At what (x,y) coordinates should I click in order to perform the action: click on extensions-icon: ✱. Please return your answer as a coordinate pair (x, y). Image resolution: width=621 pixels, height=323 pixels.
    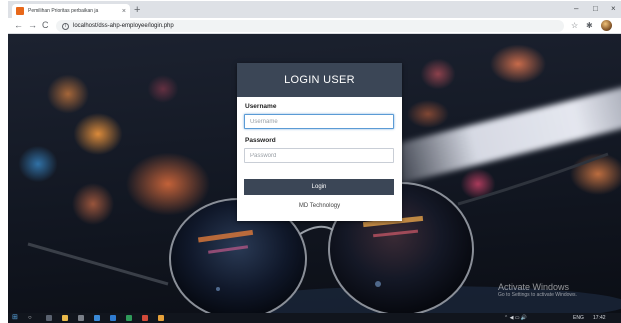
    Looking at the image, I should click on (589, 26).